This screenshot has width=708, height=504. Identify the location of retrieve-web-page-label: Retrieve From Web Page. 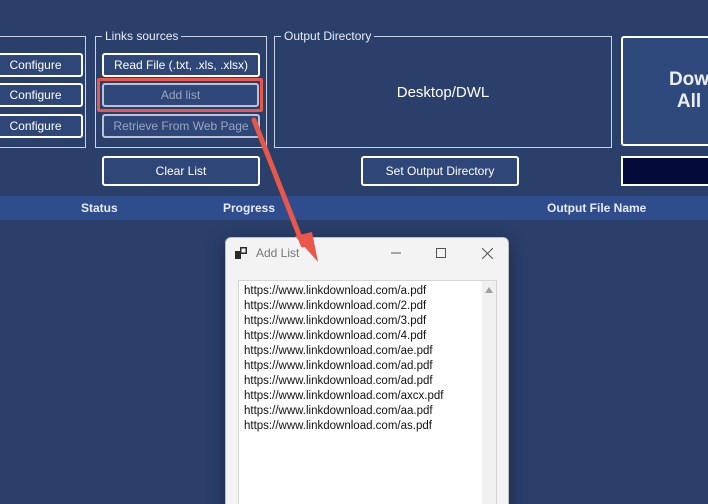
(181, 126).